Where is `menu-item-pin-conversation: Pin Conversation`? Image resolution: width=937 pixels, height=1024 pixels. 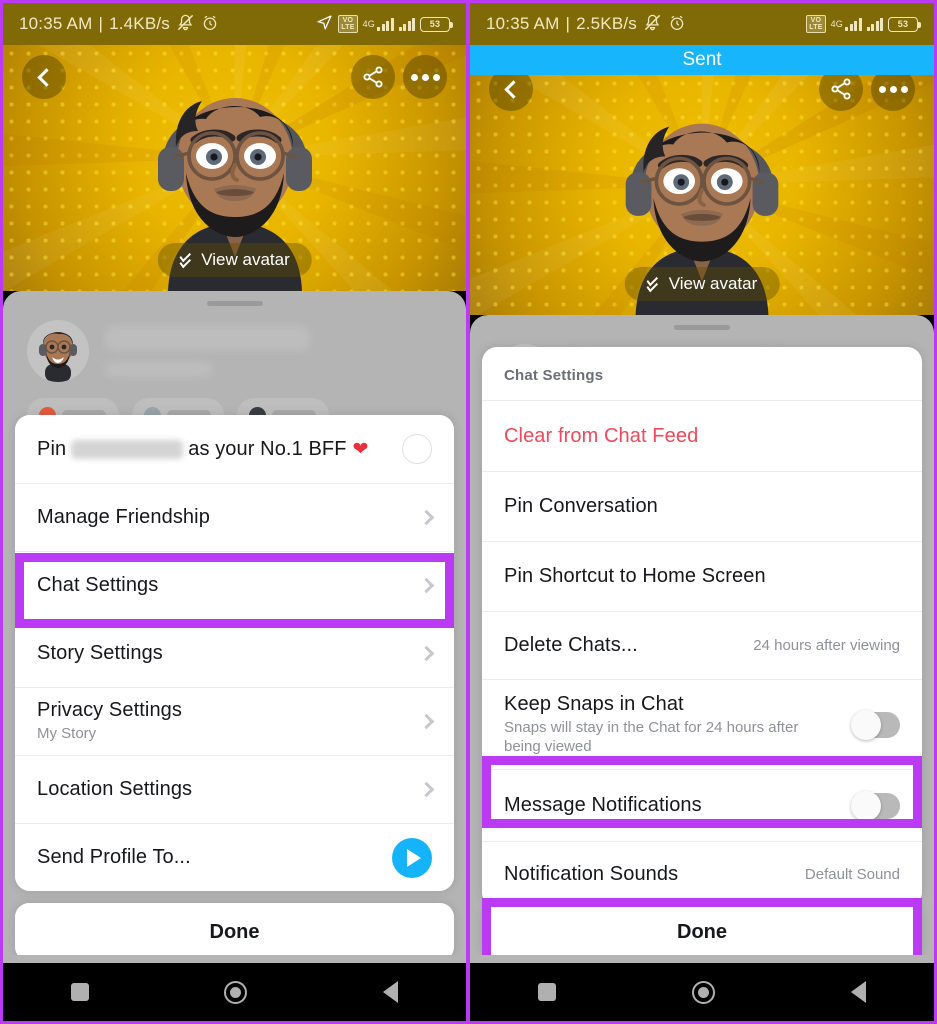 menu-item-pin-conversation: Pin Conversation is located at coordinates (702, 506).